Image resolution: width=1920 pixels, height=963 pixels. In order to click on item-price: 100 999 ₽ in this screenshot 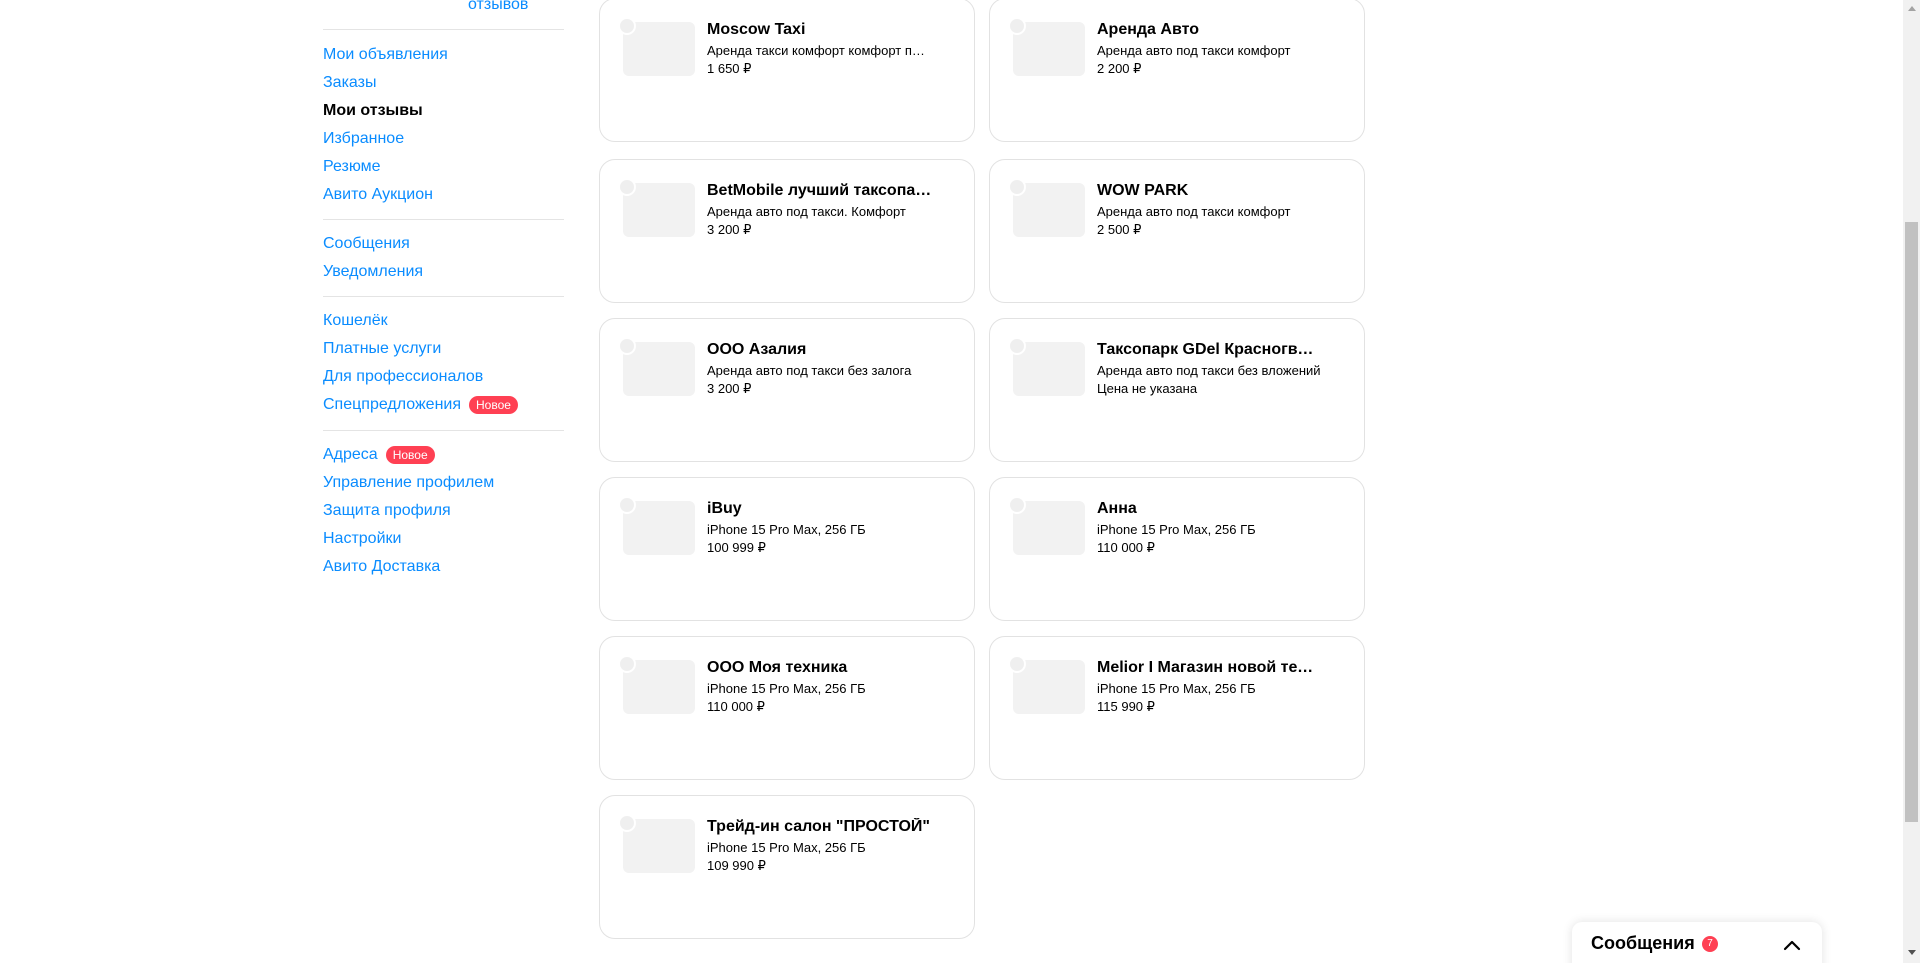, I will do `click(736, 547)`.